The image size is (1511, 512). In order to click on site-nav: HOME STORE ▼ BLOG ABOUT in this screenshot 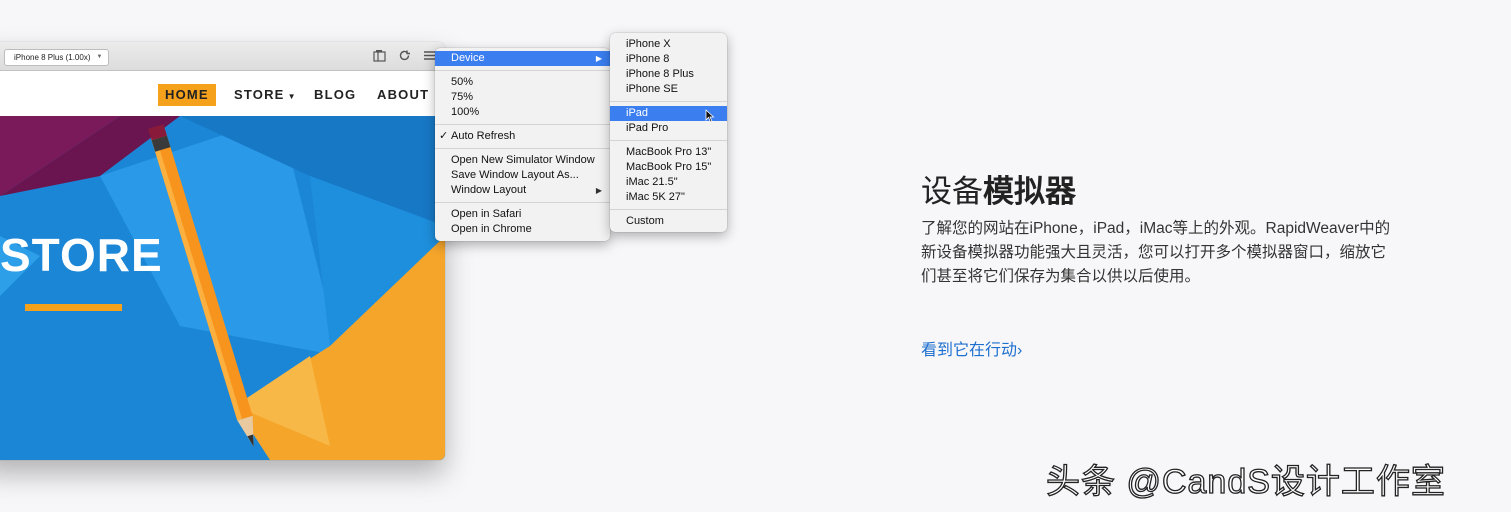, I will do `click(222, 93)`.